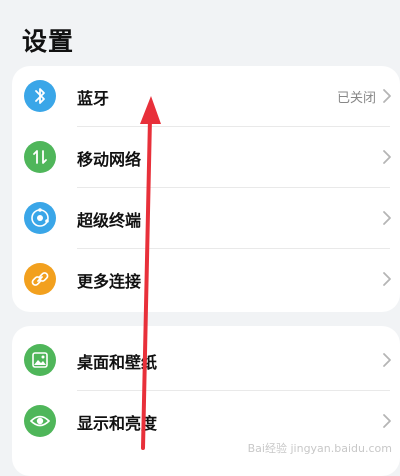  Describe the element at coordinates (40, 157) in the screenshot. I see `mobile-data-icon` at that location.